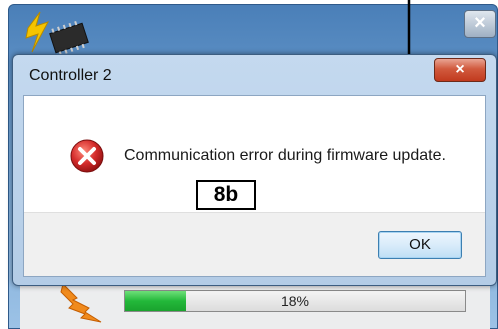 Image resolution: width=498 pixels, height=329 pixels. What do you see at coordinates (81, 303) in the screenshot?
I see `lightning-arrow-icon` at bounding box center [81, 303].